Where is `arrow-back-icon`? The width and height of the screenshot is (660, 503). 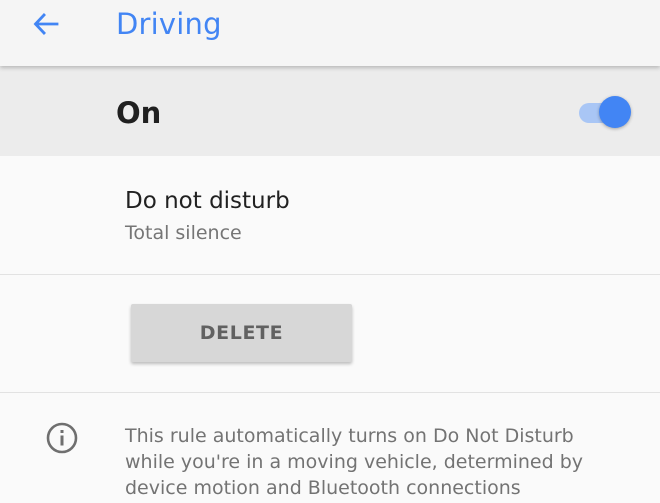
arrow-back-icon is located at coordinates (46, 24).